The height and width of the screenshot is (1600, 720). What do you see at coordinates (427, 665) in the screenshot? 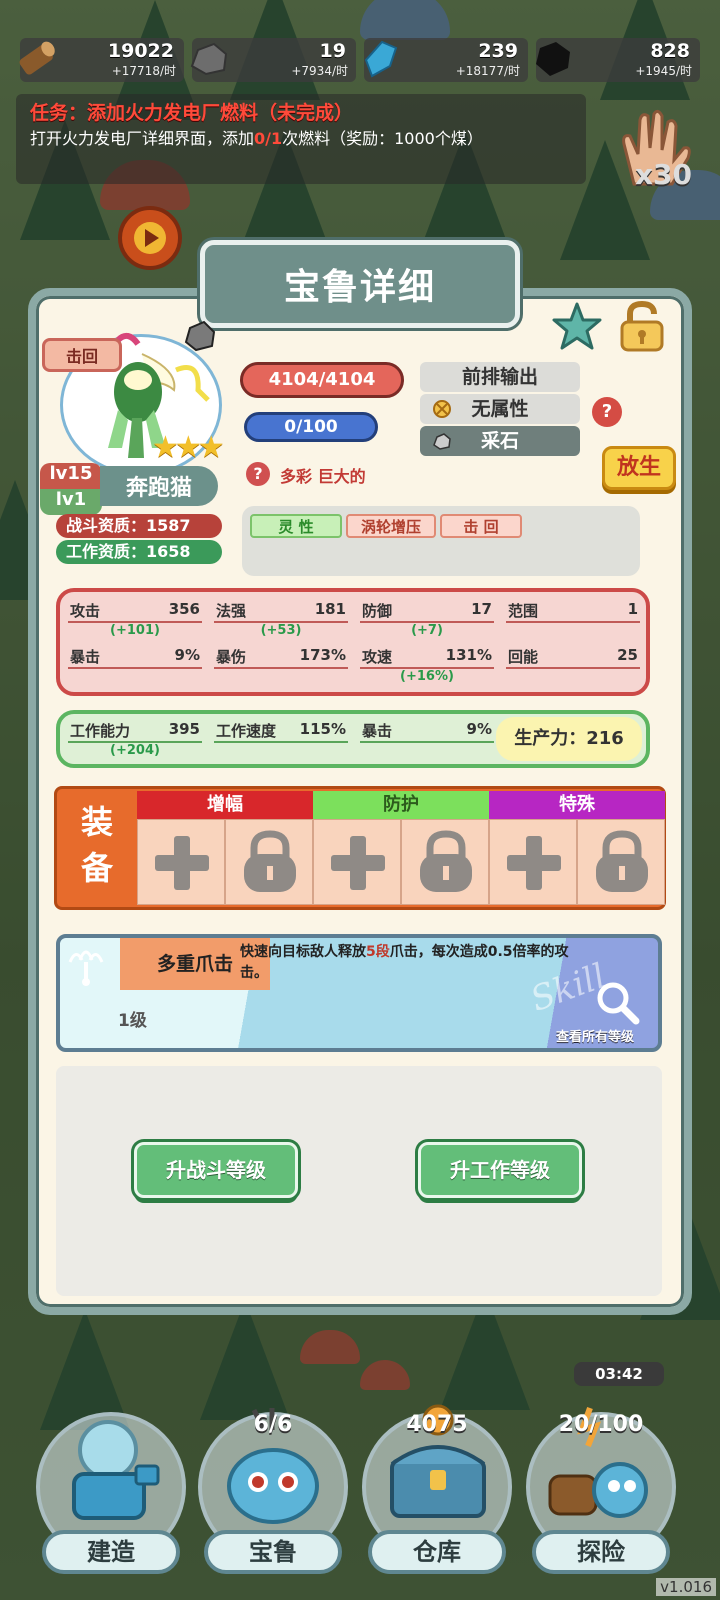
I see `stat-attack-speed: 攻速 131% (+16%)` at bounding box center [427, 665].